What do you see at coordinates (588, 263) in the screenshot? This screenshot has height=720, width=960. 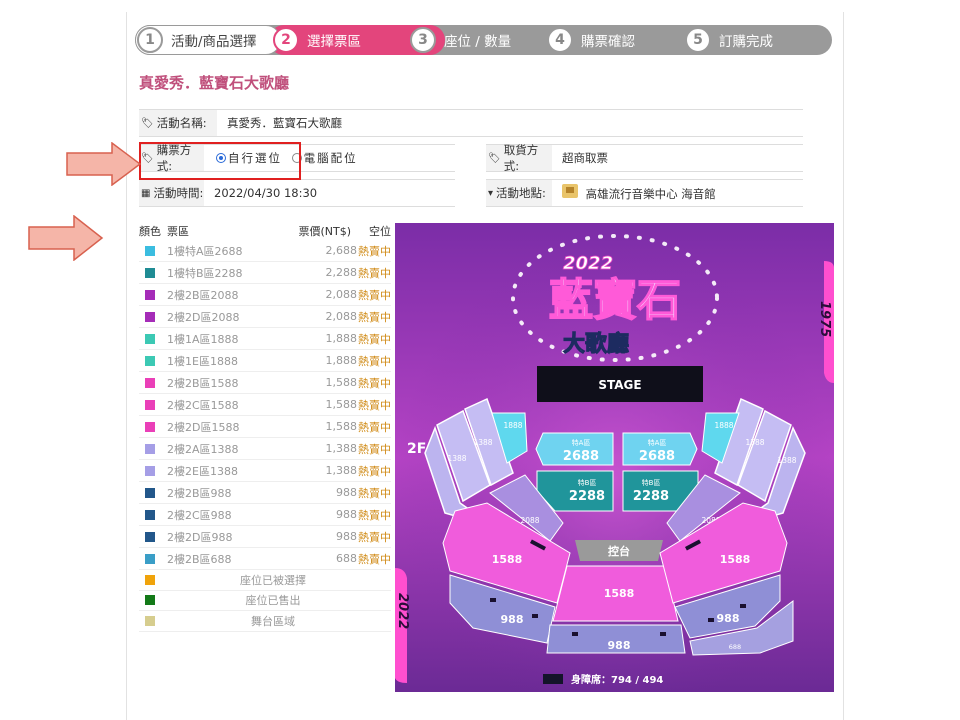 I see `logo-year: 2022` at bounding box center [588, 263].